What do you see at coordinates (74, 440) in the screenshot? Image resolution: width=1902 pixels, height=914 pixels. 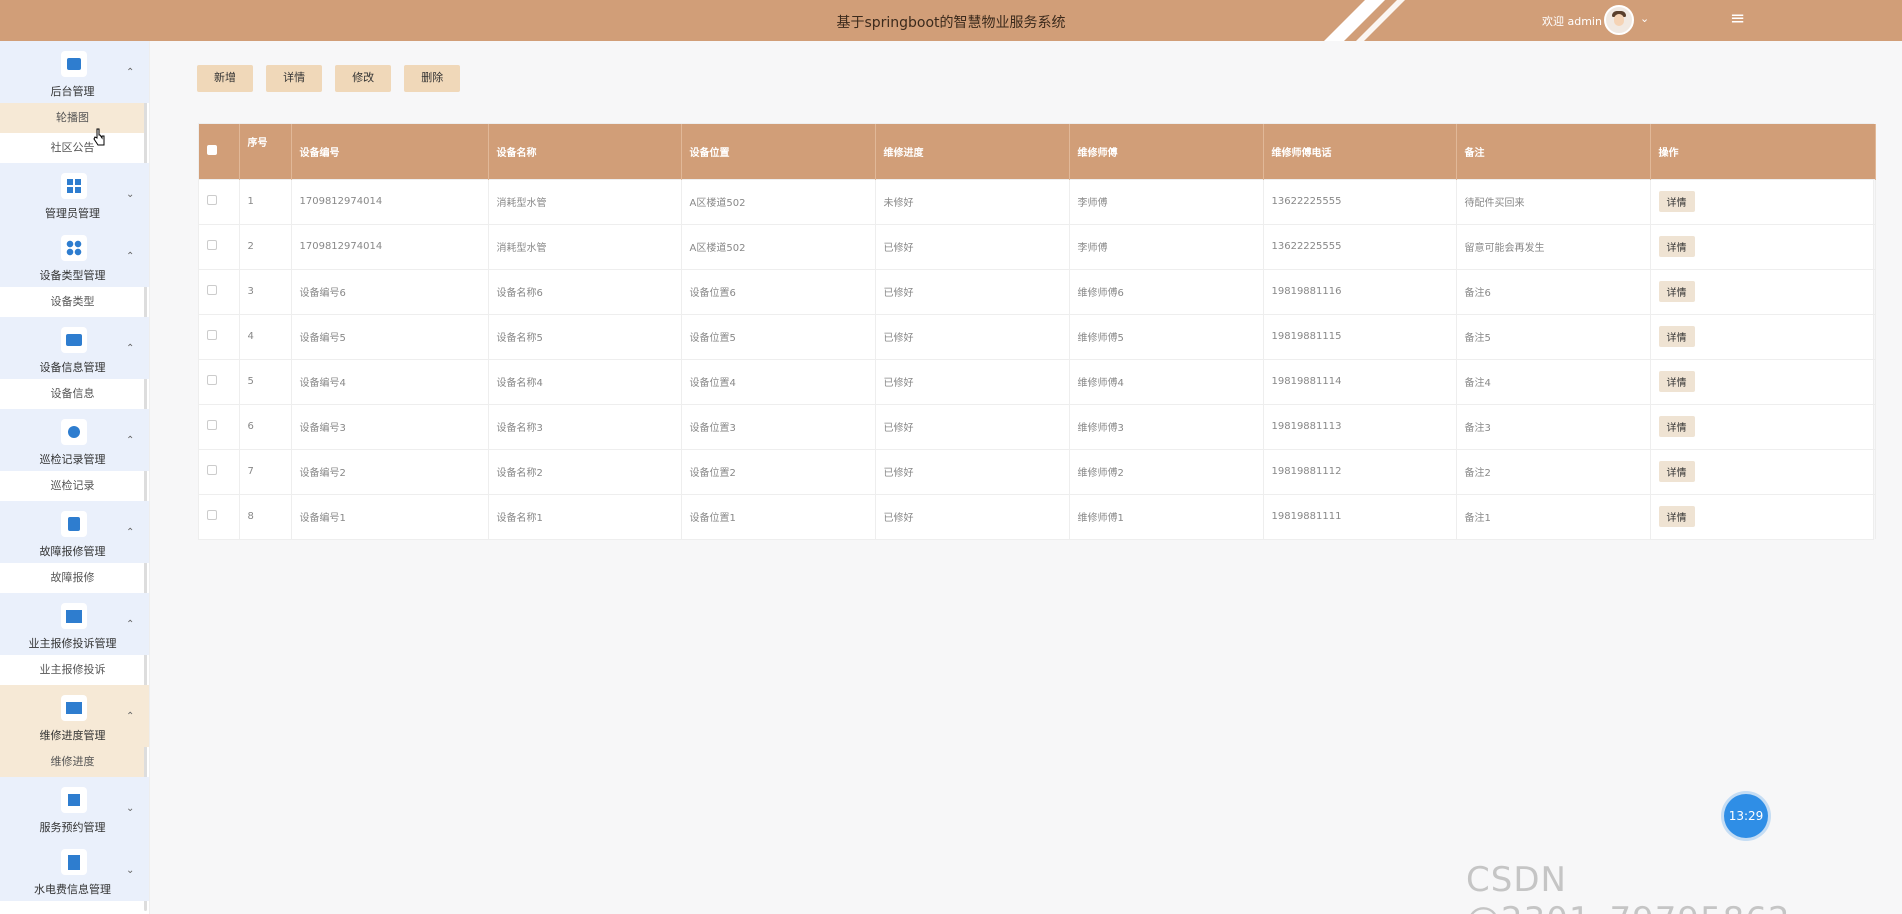 I see `sidebar-group-4: 巡检记录管理 ⌃` at bounding box center [74, 440].